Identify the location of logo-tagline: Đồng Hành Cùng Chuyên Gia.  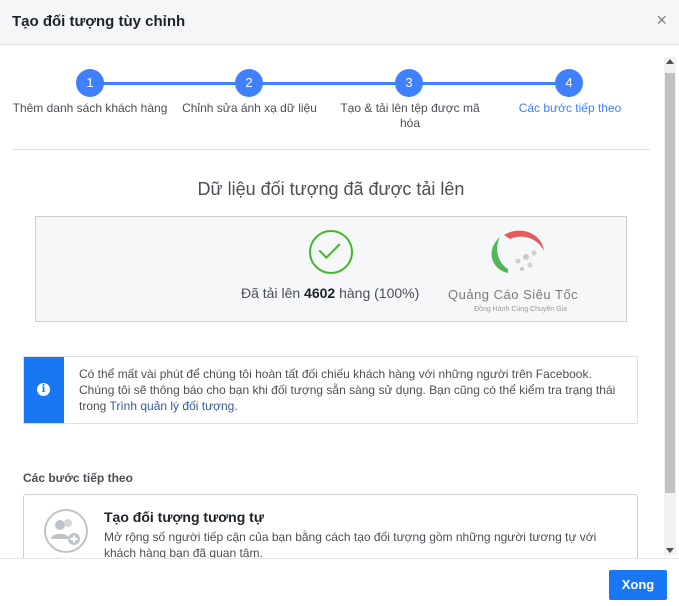
(521, 309).